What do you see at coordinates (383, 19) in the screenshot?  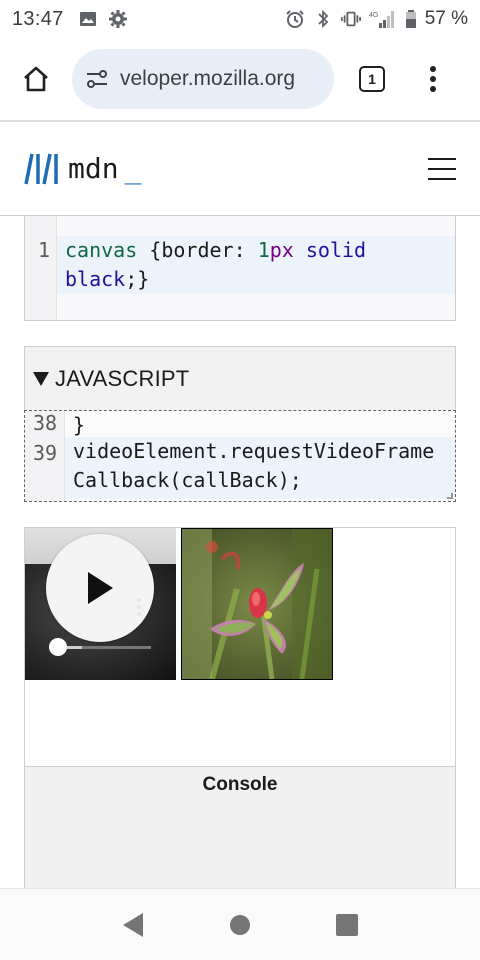 I see `signal-icon: 4G` at bounding box center [383, 19].